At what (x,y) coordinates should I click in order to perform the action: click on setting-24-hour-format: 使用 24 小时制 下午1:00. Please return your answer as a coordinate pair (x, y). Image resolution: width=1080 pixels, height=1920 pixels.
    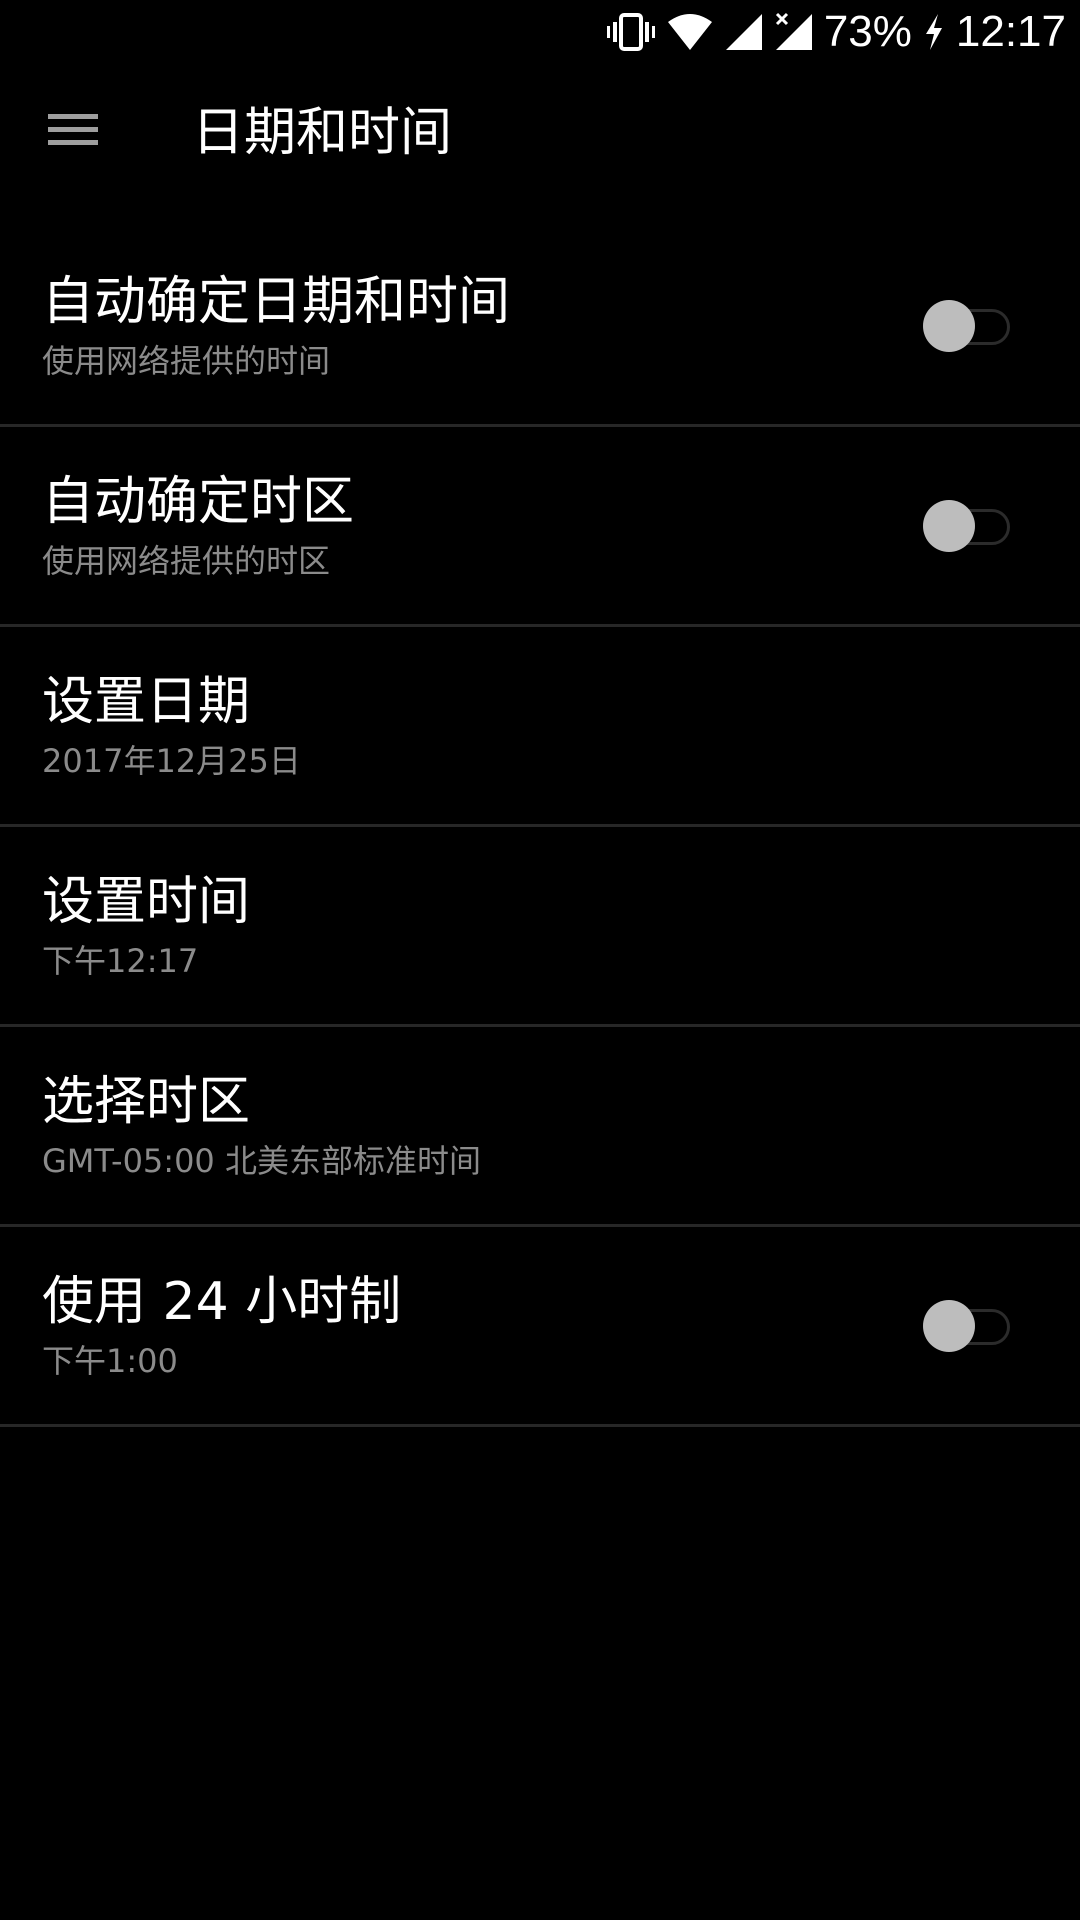
    Looking at the image, I should click on (540, 1327).